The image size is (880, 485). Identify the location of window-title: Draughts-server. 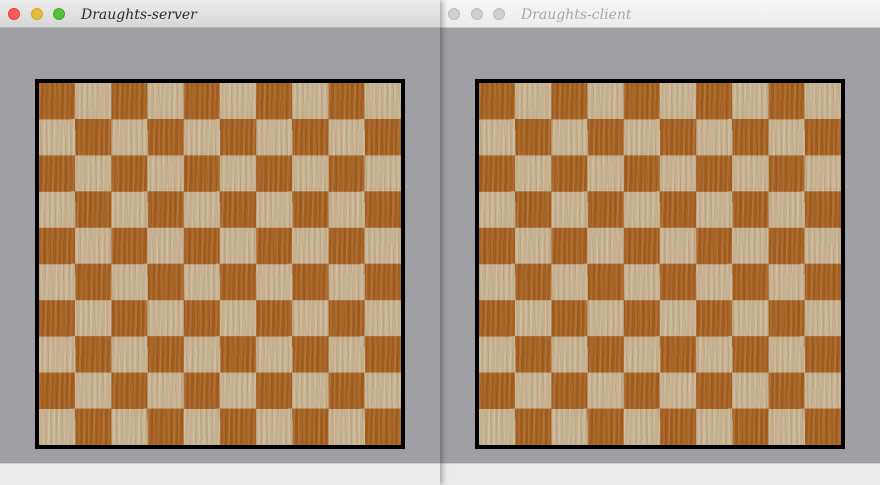
(139, 15).